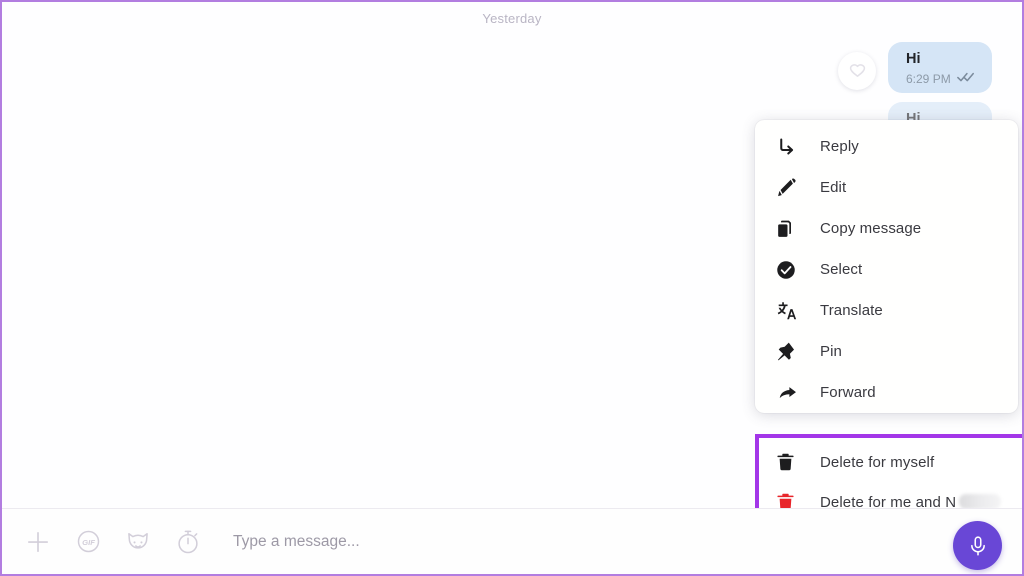  I want to click on message-meta: 6:29 PM, so click(941, 78).